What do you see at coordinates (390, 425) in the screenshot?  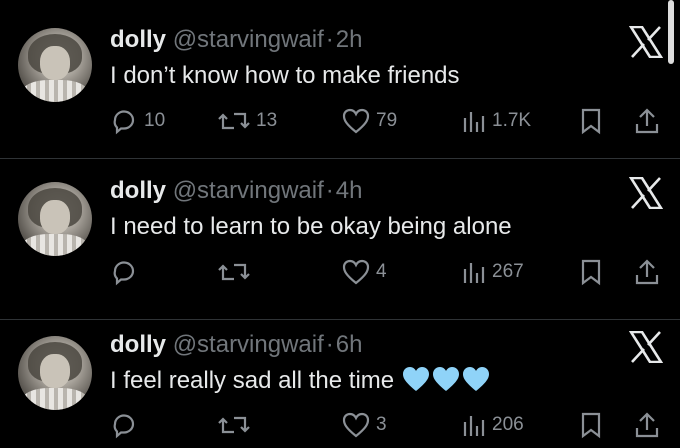 I see `tweet-actions: 3 206` at bounding box center [390, 425].